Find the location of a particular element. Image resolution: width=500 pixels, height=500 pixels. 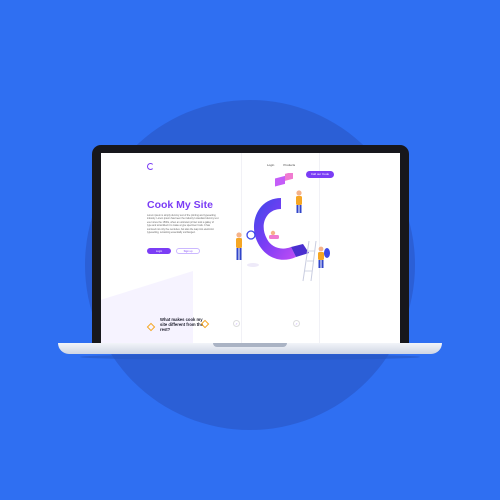

signup-button: Sign up is located at coordinates (188, 251).